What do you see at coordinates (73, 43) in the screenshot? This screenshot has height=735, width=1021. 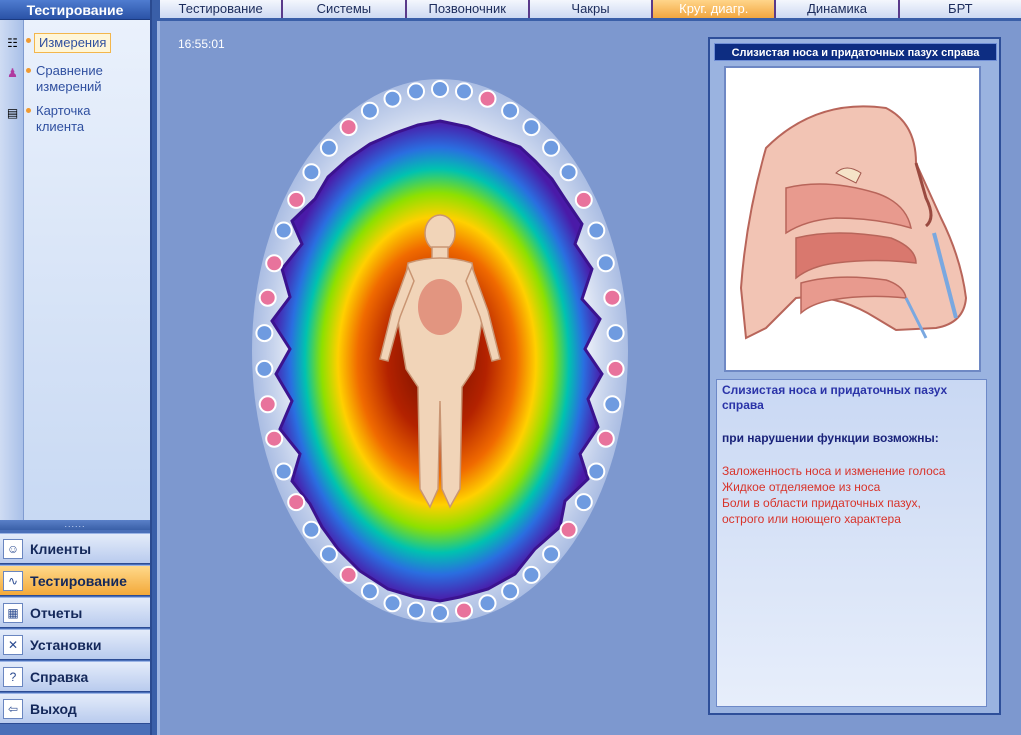 I see `sidebar-item-label: Измерения` at bounding box center [73, 43].